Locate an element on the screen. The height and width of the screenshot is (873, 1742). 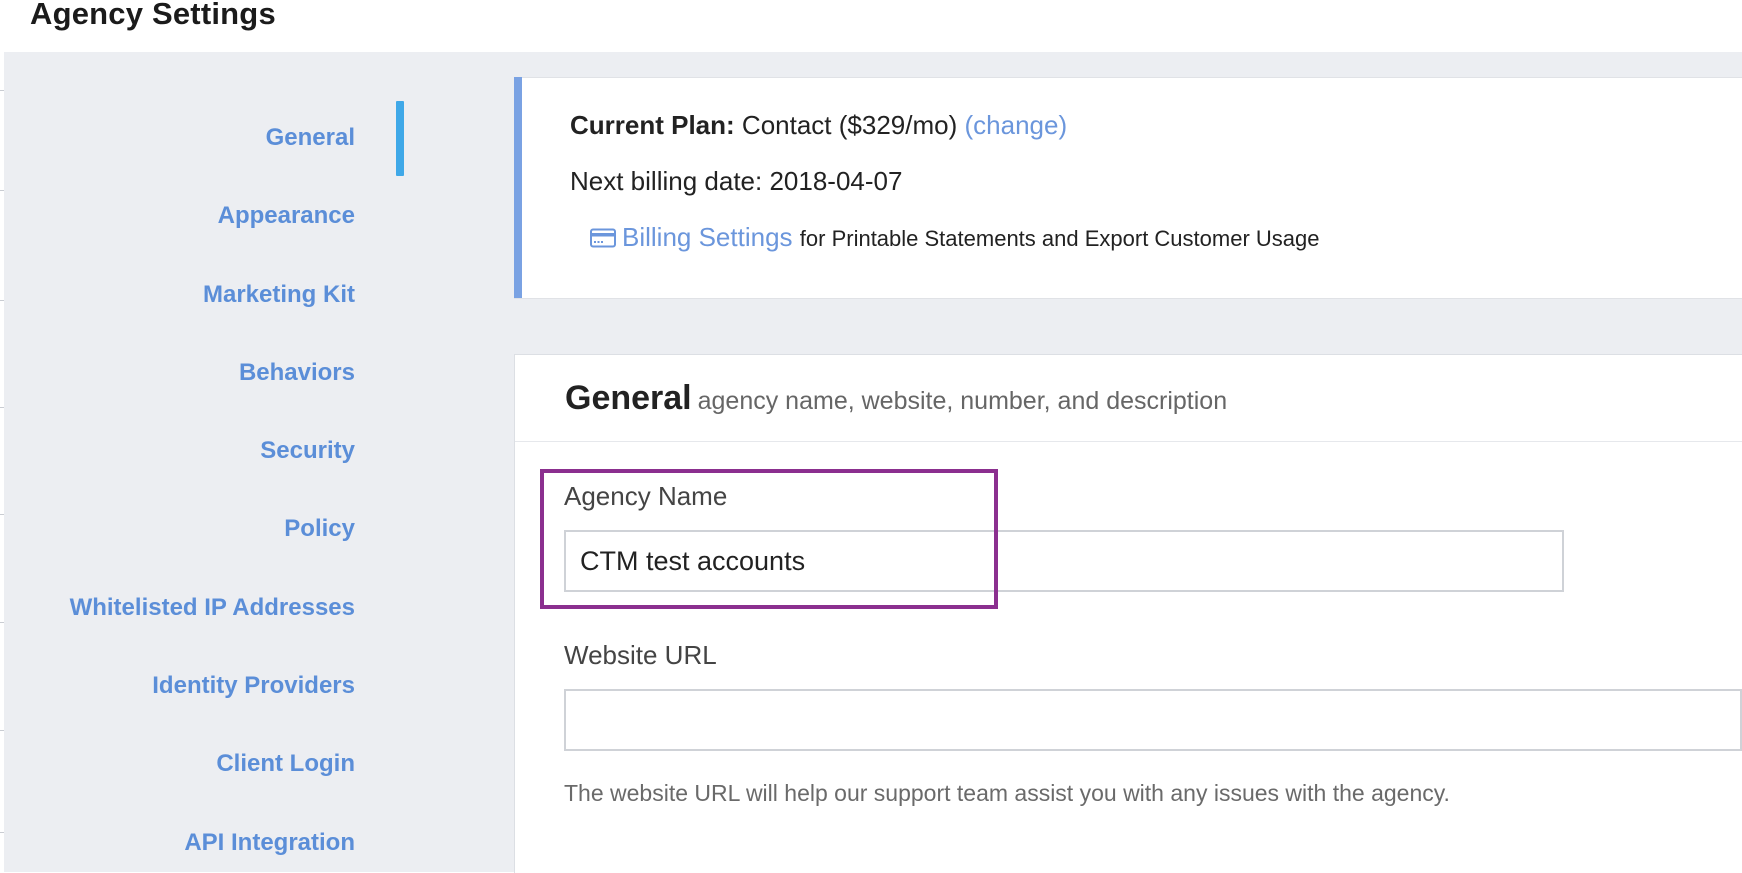
next-billing-date: Next billing date: 2018-04-07 is located at coordinates (736, 181).